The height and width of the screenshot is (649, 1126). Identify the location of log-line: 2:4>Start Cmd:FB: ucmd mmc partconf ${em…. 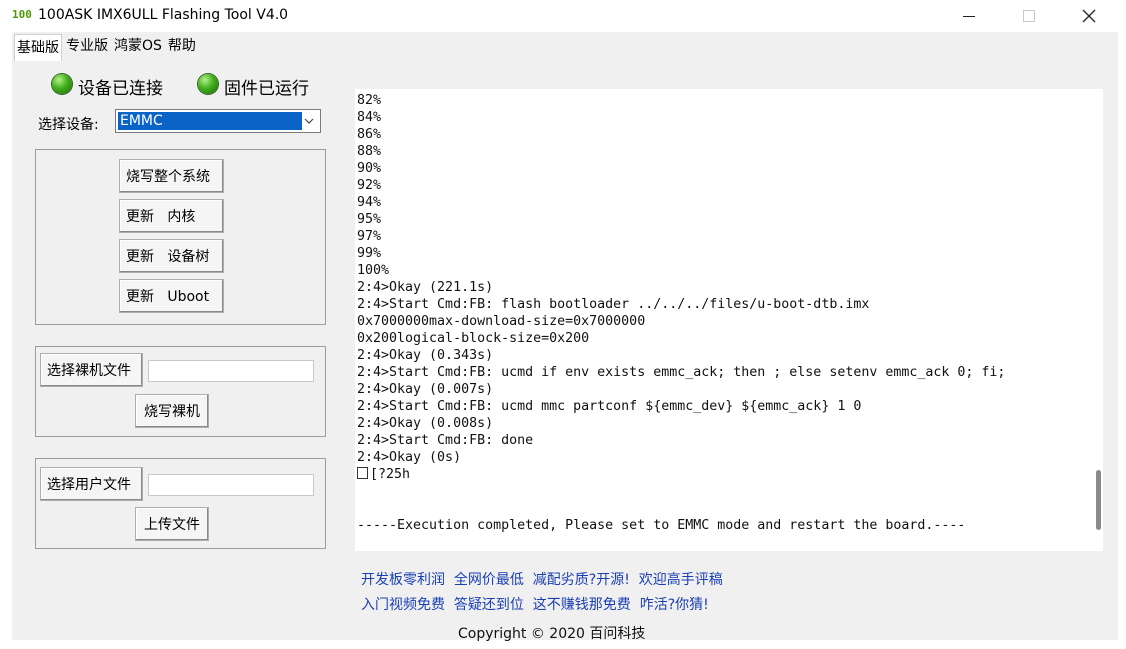
(609, 406).